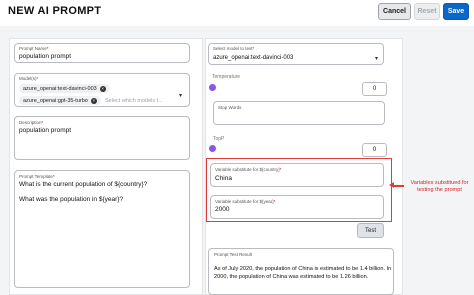 The image size is (474, 295). I want to click on top-p-slider, so click(212, 148).